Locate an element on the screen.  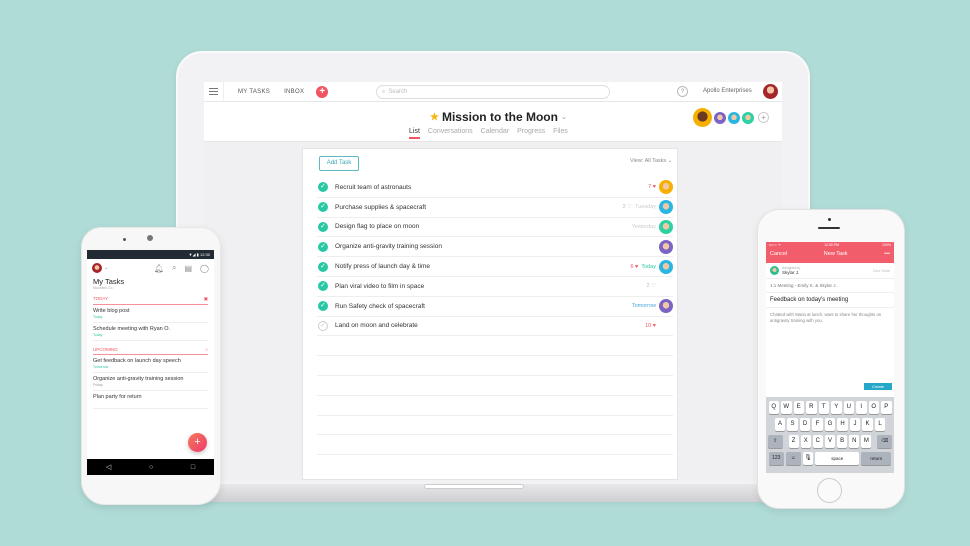
task-row: ✓ Recruit team of astronauts 7 ♥ is located at coordinates (495, 188).